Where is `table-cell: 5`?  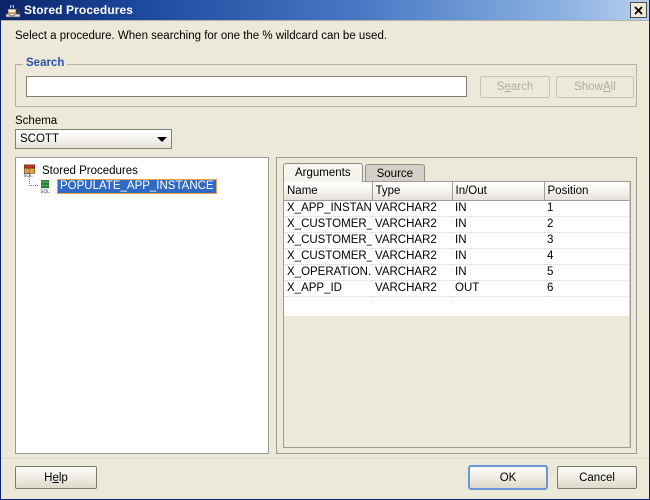
table-cell: 5 is located at coordinates (587, 272).